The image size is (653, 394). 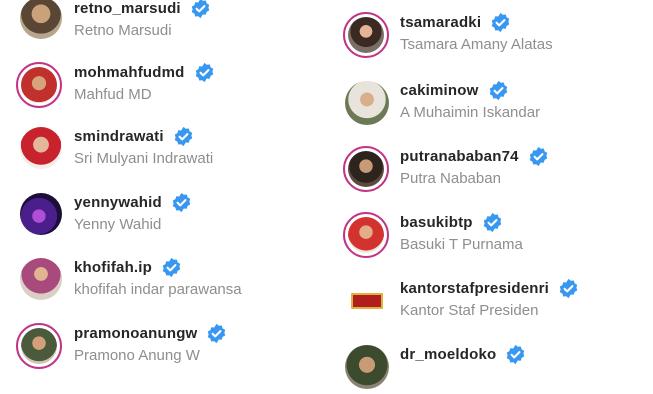 I want to click on full-name: khofifah indar parawansa, so click(x=158, y=289).